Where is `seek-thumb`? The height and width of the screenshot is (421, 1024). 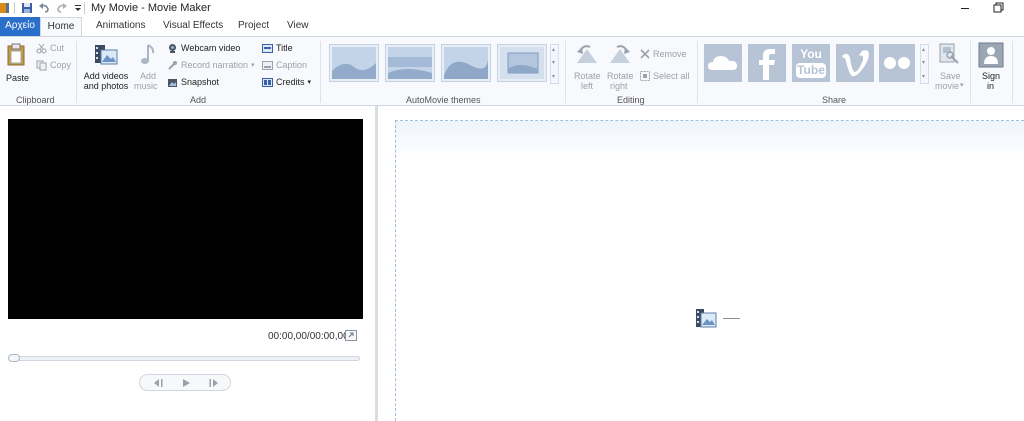 seek-thumb is located at coordinates (14, 358).